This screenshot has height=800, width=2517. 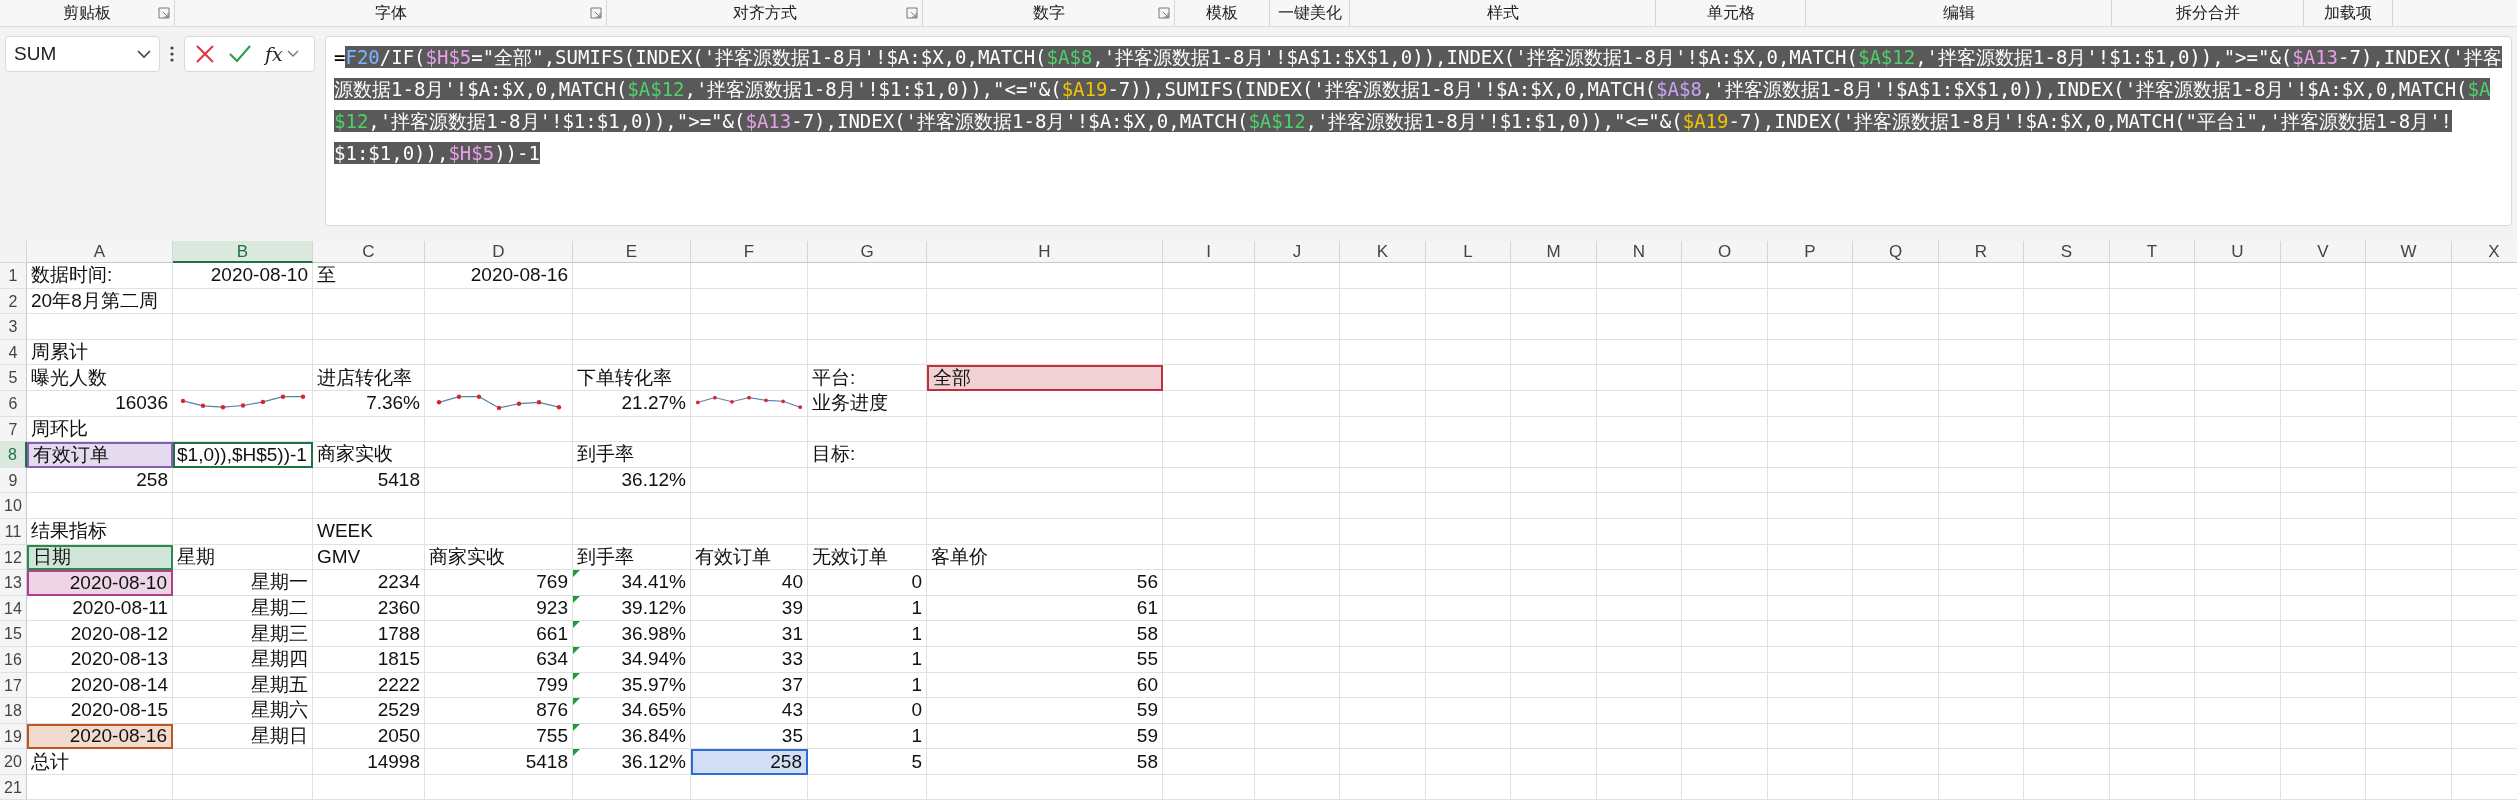 What do you see at coordinates (749, 608) in the screenshot?
I see `cell: 39` at bounding box center [749, 608].